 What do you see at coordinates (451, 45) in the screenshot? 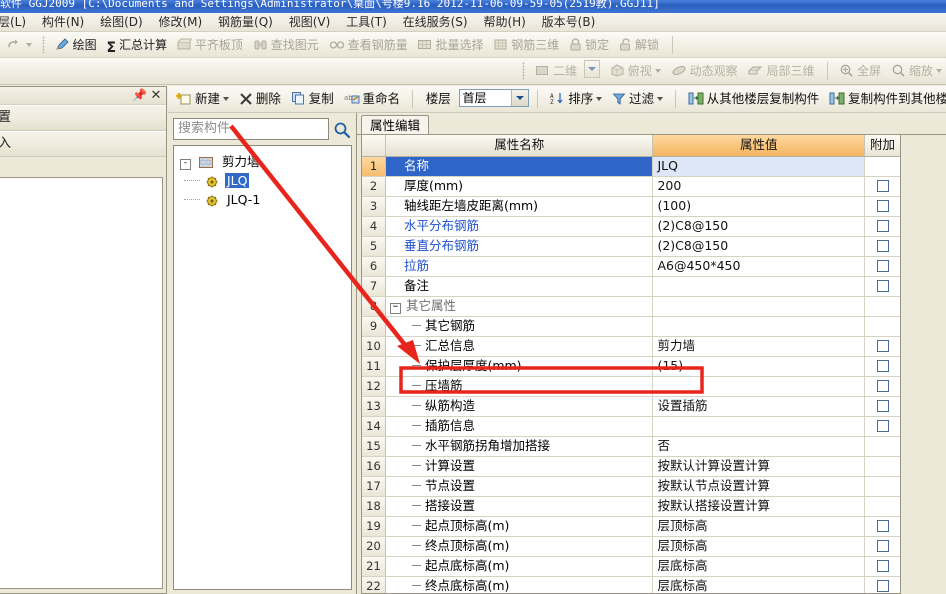
I see `toolbar-batch-select: 批量选择` at bounding box center [451, 45].